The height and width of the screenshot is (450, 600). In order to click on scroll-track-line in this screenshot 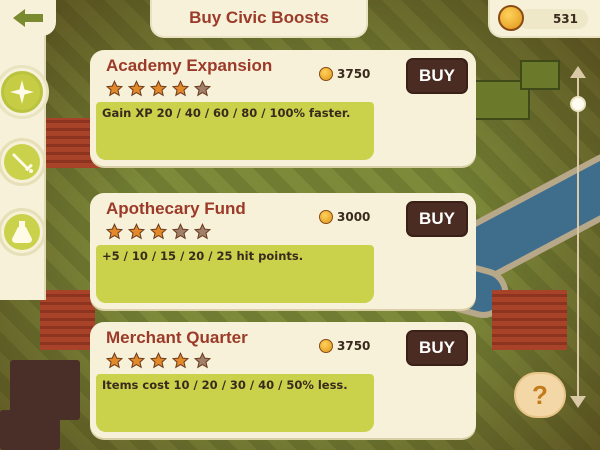, I will do `click(578, 241)`.